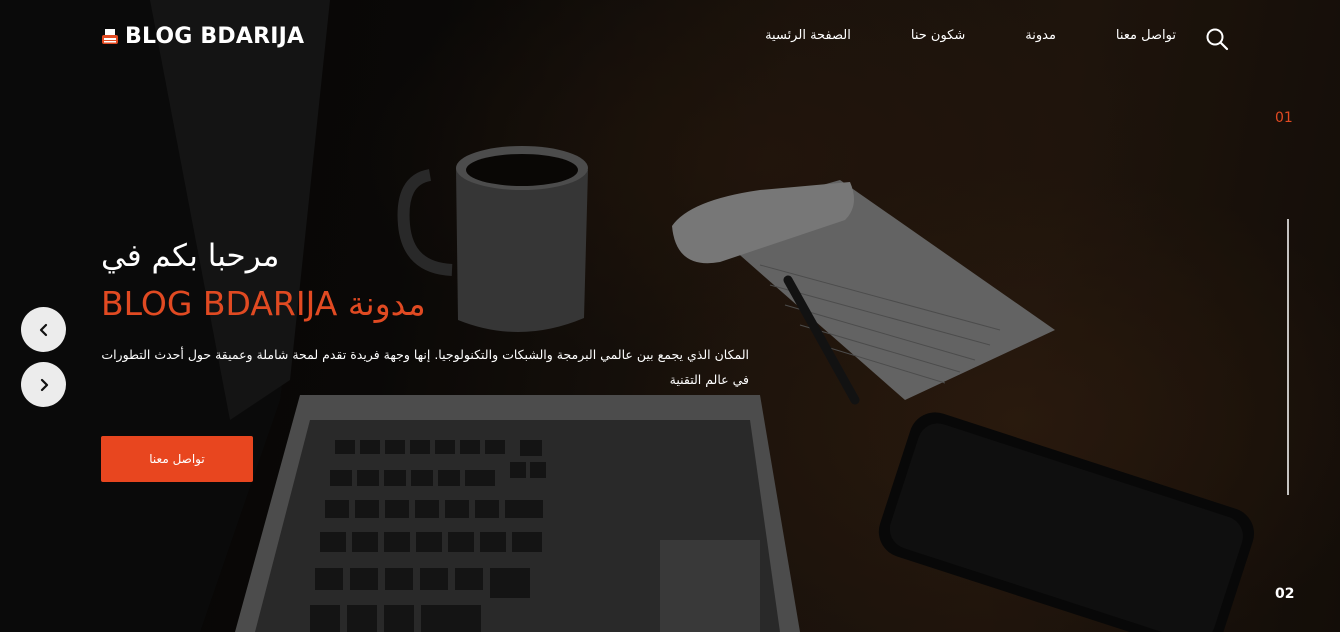 The height and width of the screenshot is (632, 1340). I want to click on slider-prev-button, so click(43, 329).